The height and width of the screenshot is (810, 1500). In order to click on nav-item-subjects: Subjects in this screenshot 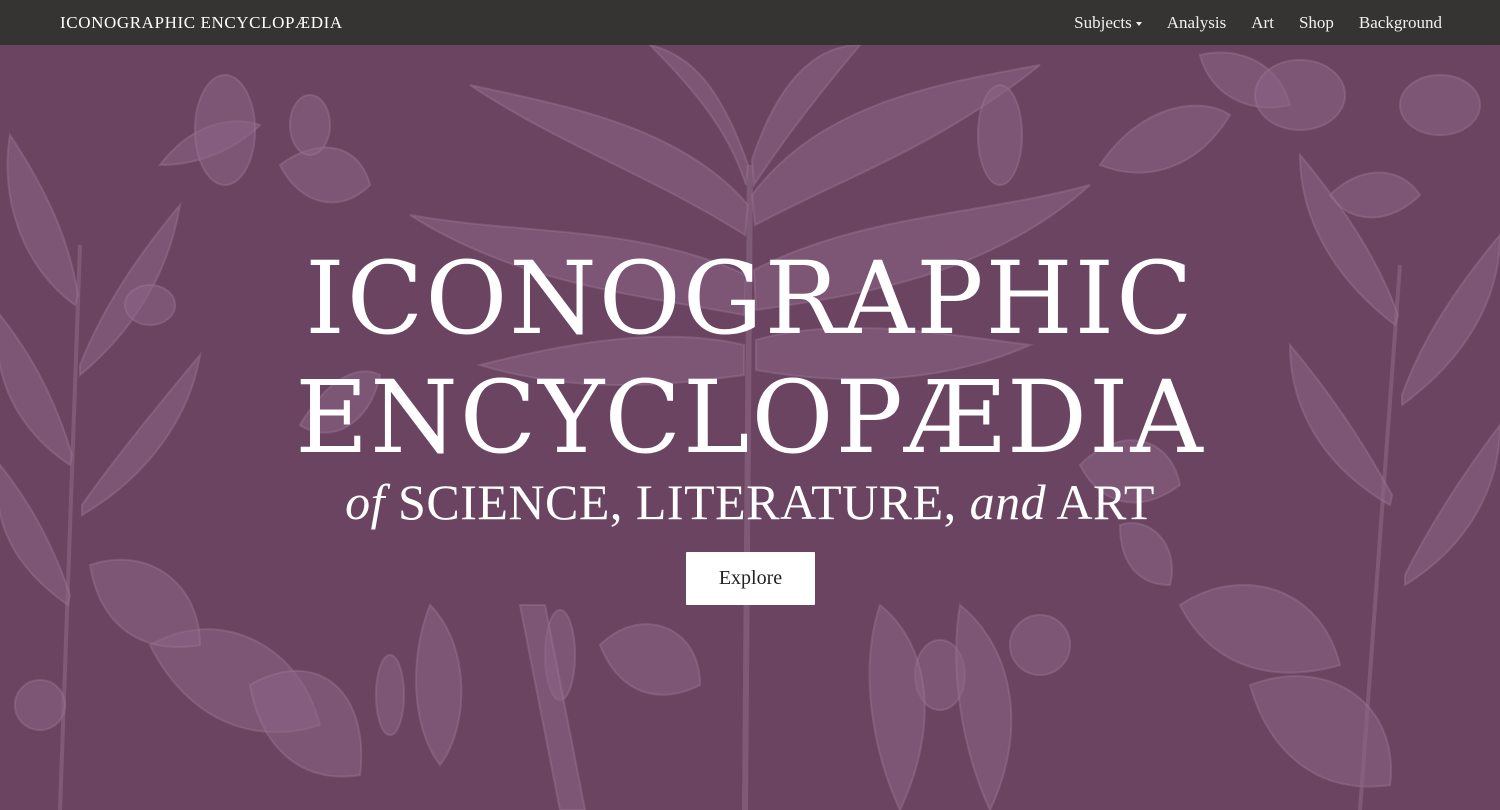, I will do `click(1108, 23)`.